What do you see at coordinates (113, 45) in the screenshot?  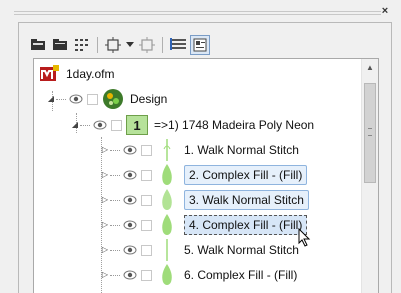 I see `frame-icon` at bounding box center [113, 45].